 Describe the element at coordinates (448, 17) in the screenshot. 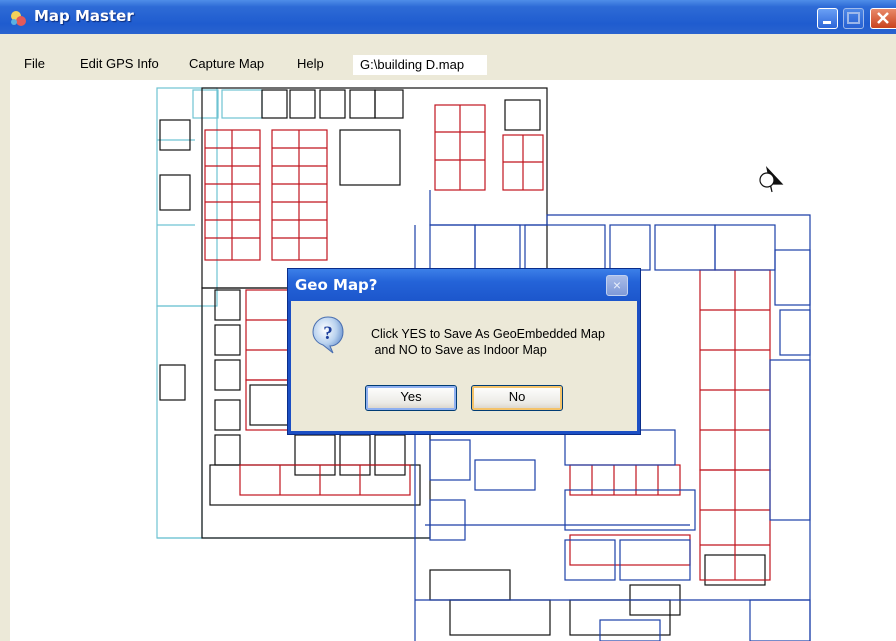

I see `title-bar: Map Master` at that location.